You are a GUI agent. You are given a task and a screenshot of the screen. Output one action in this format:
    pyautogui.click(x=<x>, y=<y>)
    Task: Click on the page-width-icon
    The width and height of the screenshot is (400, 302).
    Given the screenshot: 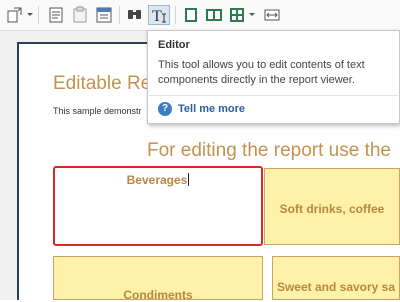 What is the action you would take?
    pyautogui.click(x=272, y=15)
    